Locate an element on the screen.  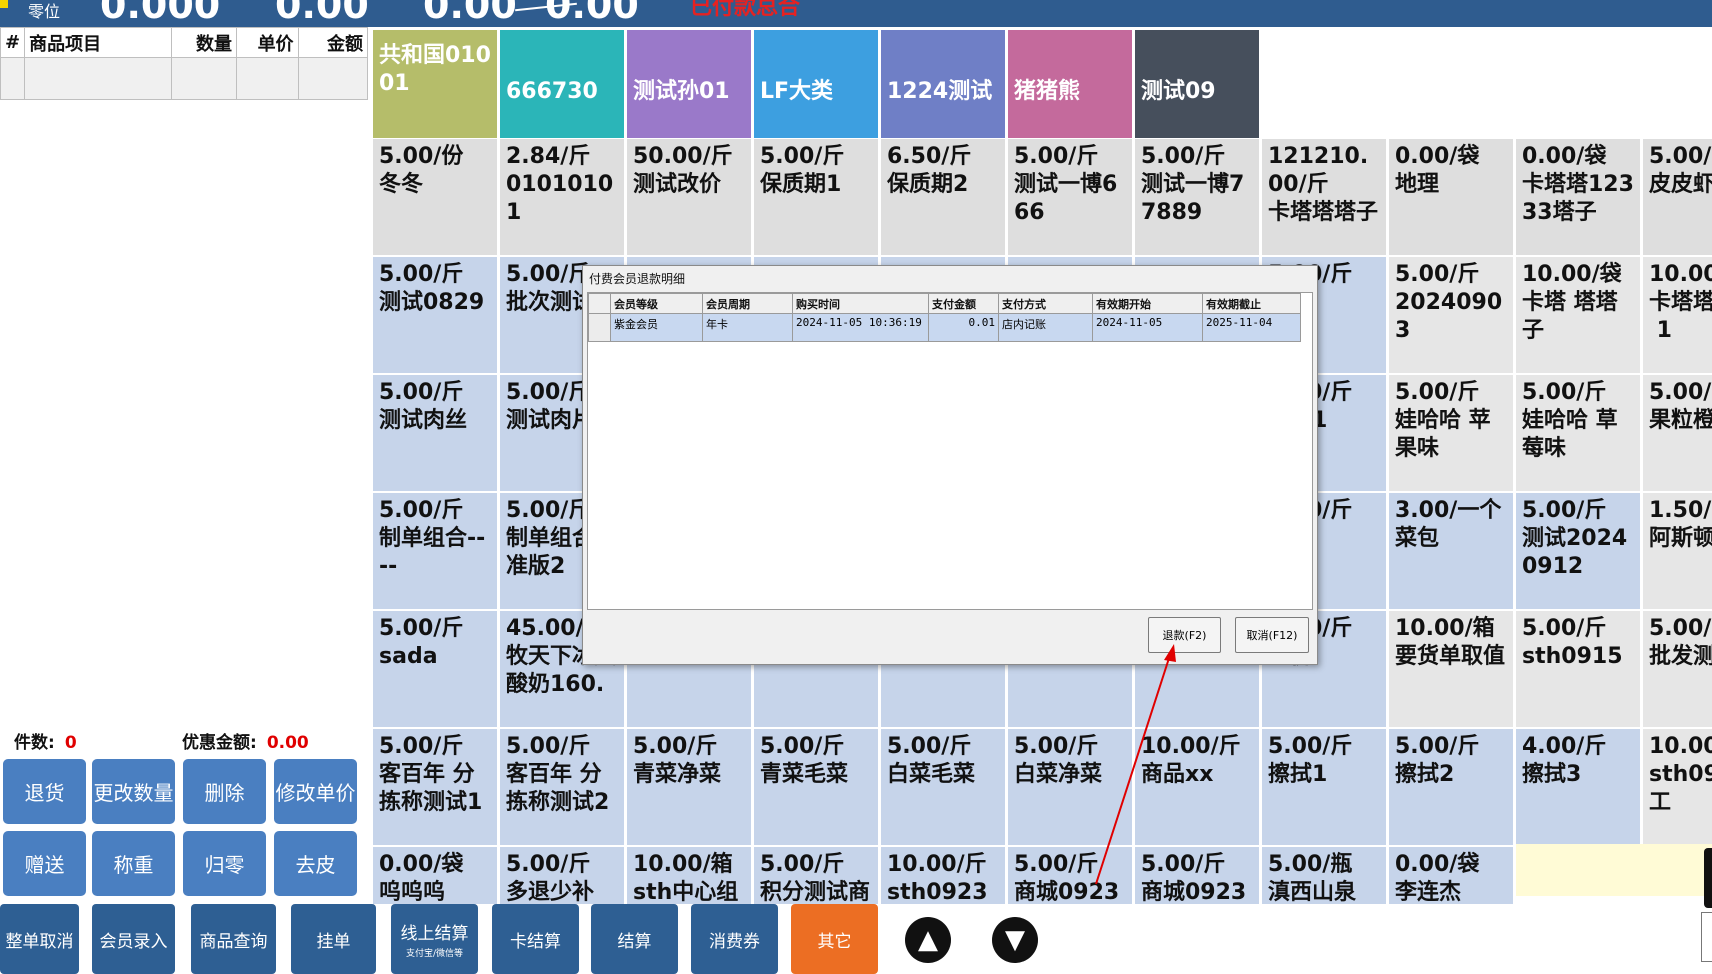
product-tile: 5.00/斤 多退少补 is located at coordinates (562, 875).